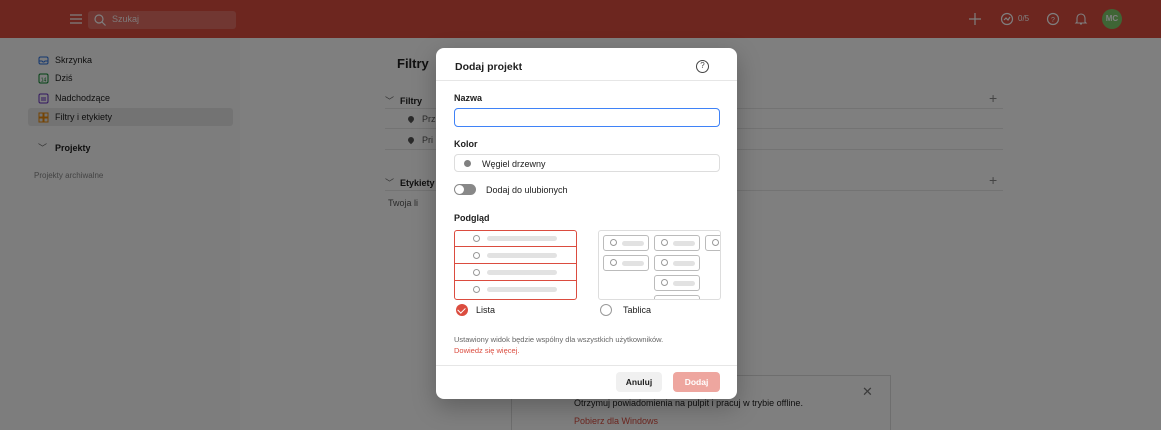  I want to click on list-view-preview, so click(515, 265).